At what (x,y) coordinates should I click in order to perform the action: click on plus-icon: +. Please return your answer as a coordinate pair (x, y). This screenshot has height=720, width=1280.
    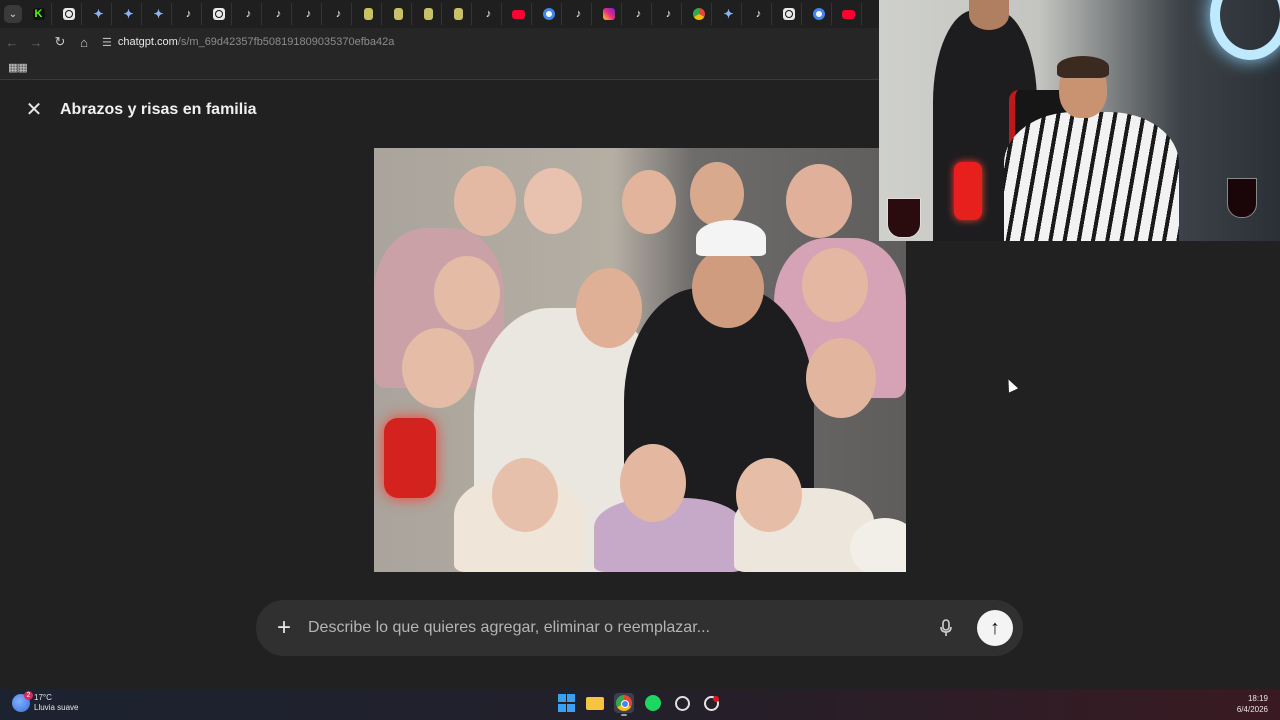
    Looking at the image, I should click on (283, 627).